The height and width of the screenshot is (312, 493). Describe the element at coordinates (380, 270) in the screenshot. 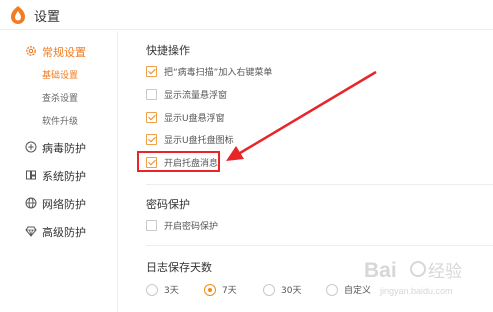

I see `svg-text: Bai` at that location.